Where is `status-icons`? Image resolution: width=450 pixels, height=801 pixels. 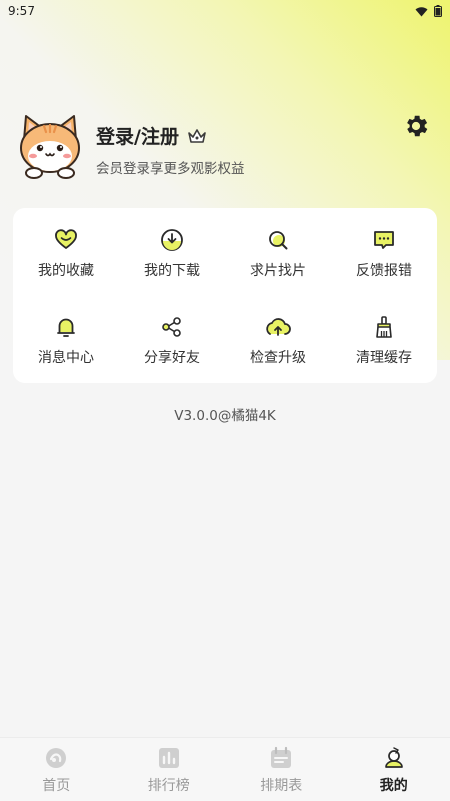
status-icons is located at coordinates (428, 11).